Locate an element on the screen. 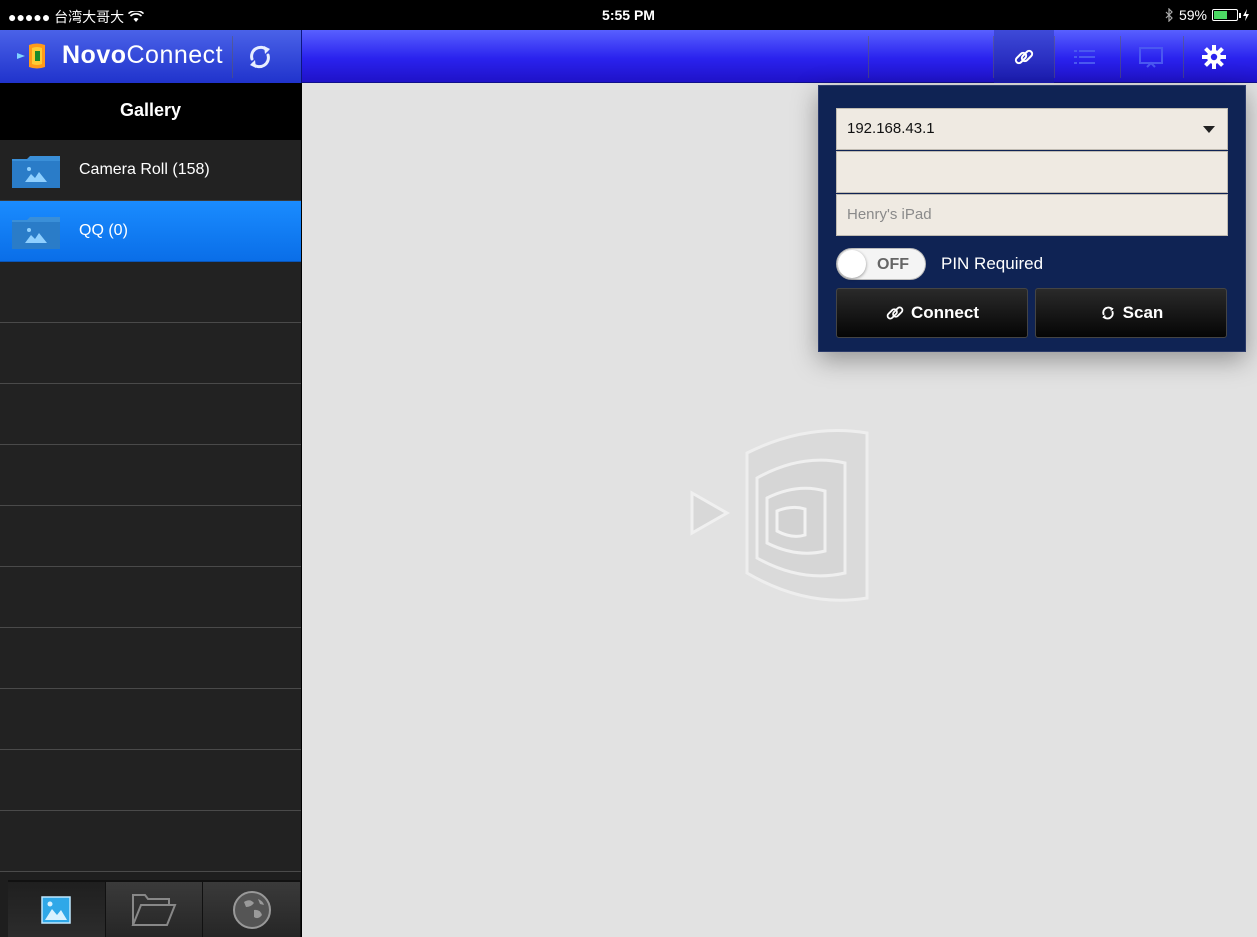 The height and width of the screenshot is (937, 1257). status-time: 5:55 PM is located at coordinates (628, 15).